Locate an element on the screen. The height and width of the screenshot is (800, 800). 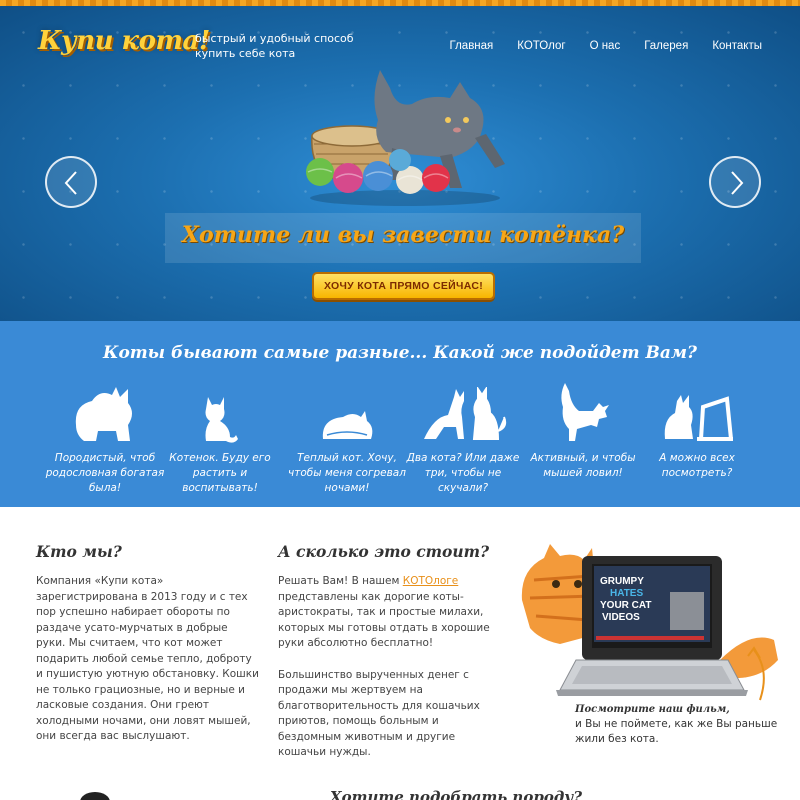
price-text-before: Решать Вам! В нашем is located at coordinates (340, 581).